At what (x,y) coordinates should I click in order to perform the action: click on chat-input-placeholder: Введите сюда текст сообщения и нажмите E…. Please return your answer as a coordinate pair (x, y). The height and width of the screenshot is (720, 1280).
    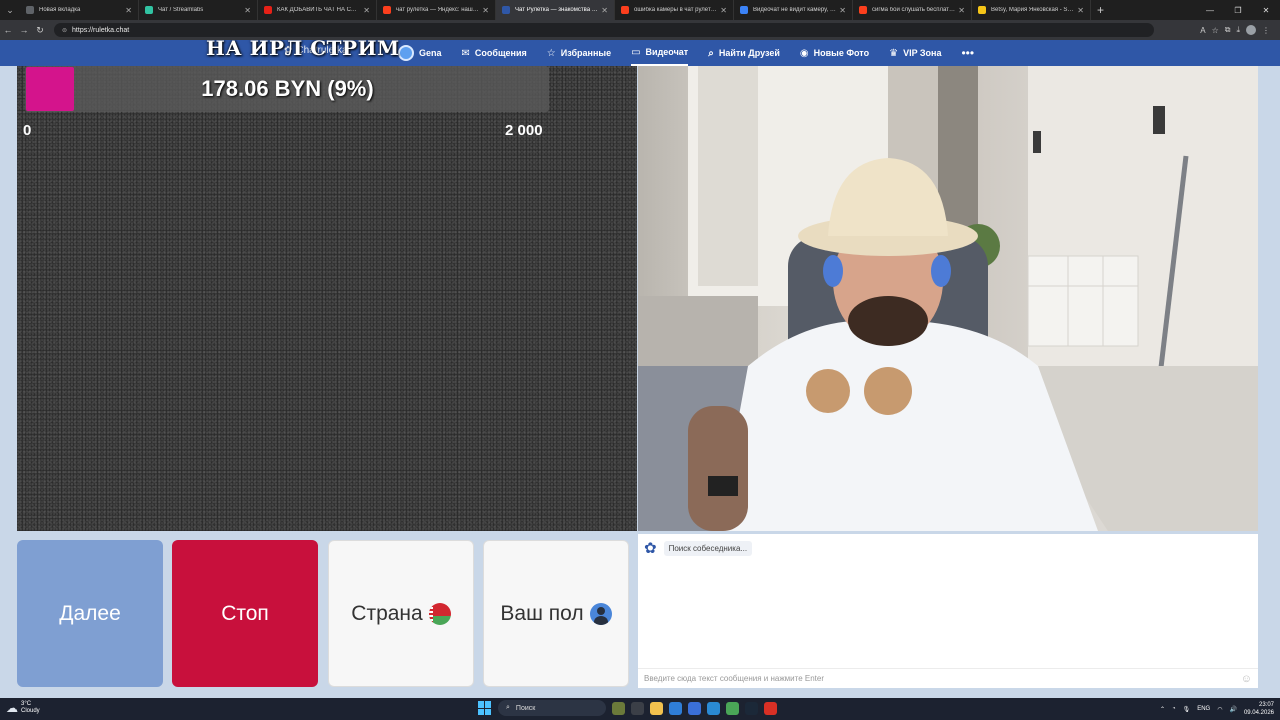
    Looking at the image, I should click on (734, 678).